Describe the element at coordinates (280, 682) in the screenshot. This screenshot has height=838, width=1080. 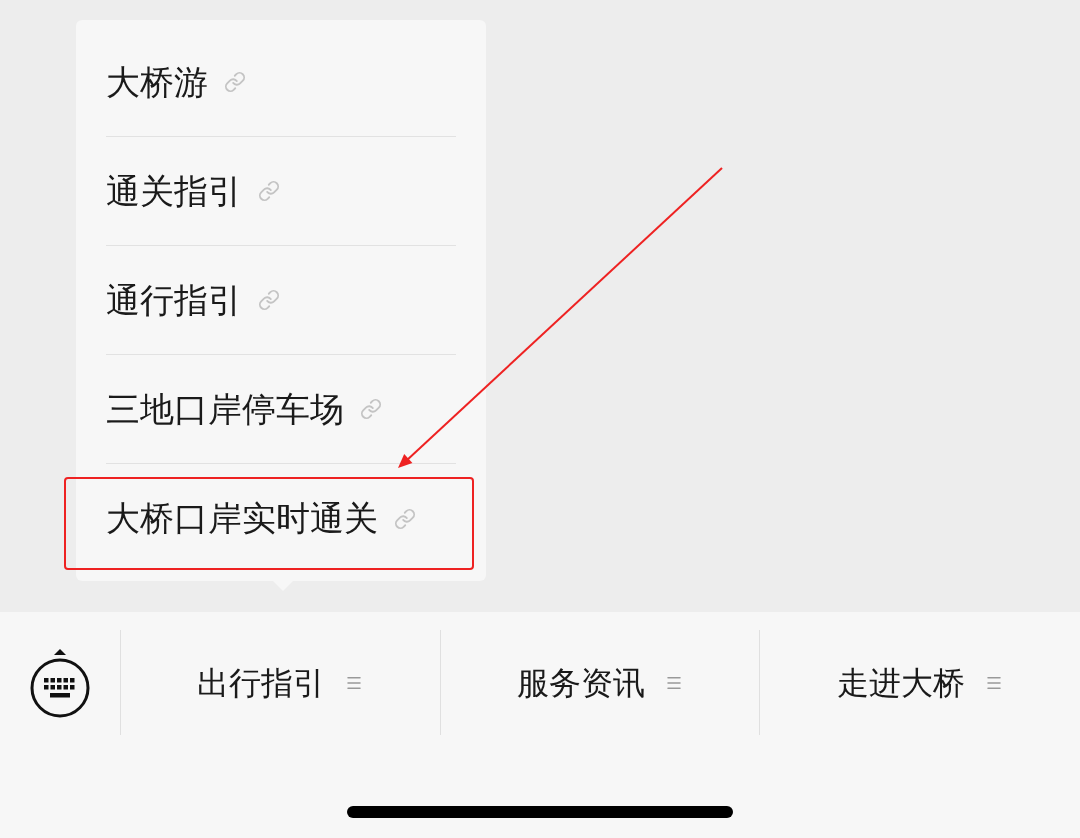
I see `menu-tab: 出行指引` at that location.